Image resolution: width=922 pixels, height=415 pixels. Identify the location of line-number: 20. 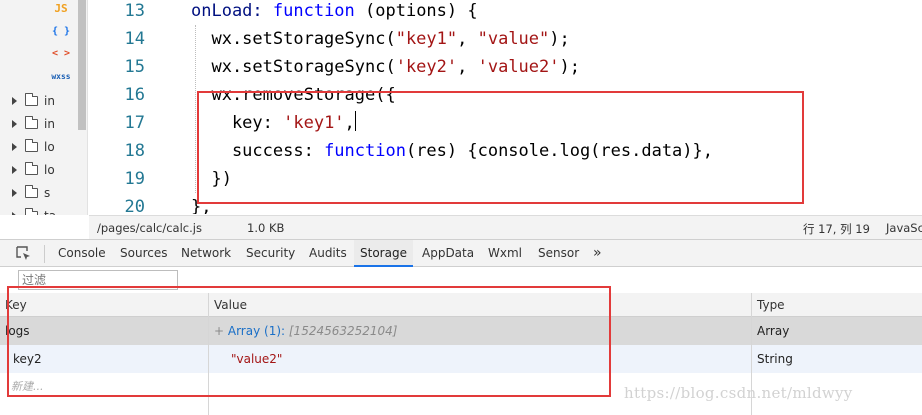
(134, 205).